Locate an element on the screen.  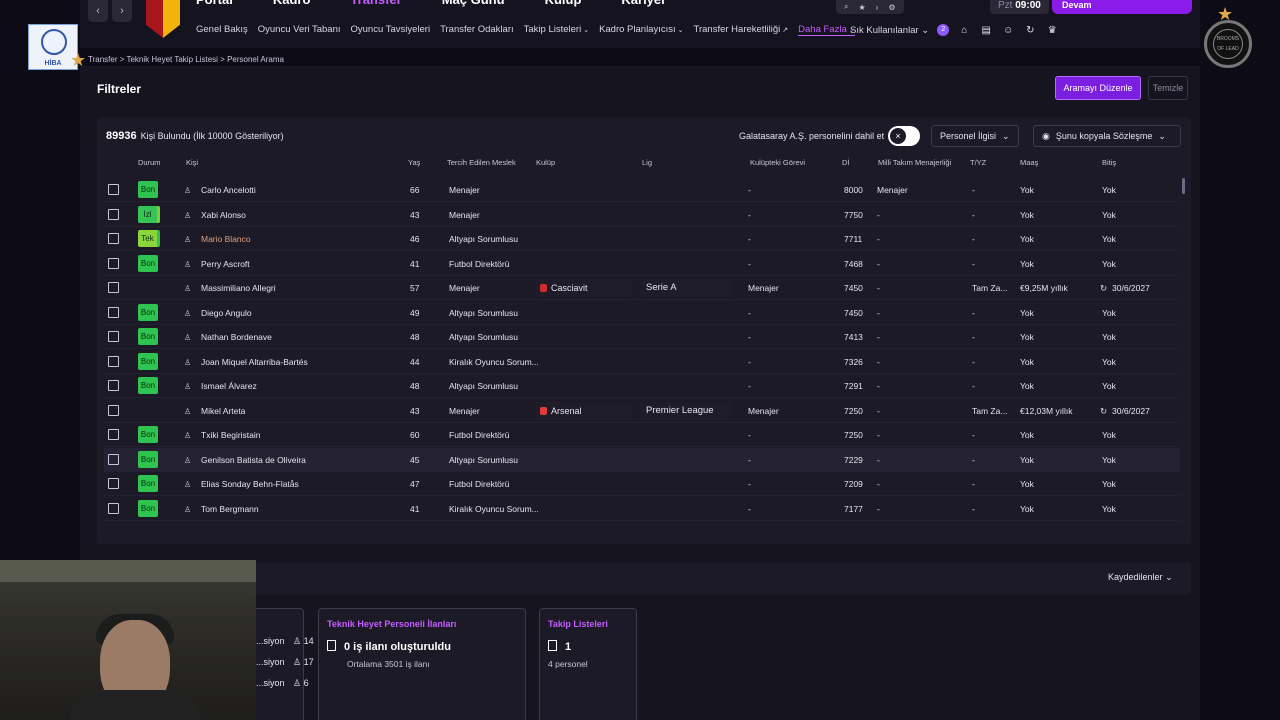
column-header: Kulüpteki Görevi is located at coordinates (777, 162).